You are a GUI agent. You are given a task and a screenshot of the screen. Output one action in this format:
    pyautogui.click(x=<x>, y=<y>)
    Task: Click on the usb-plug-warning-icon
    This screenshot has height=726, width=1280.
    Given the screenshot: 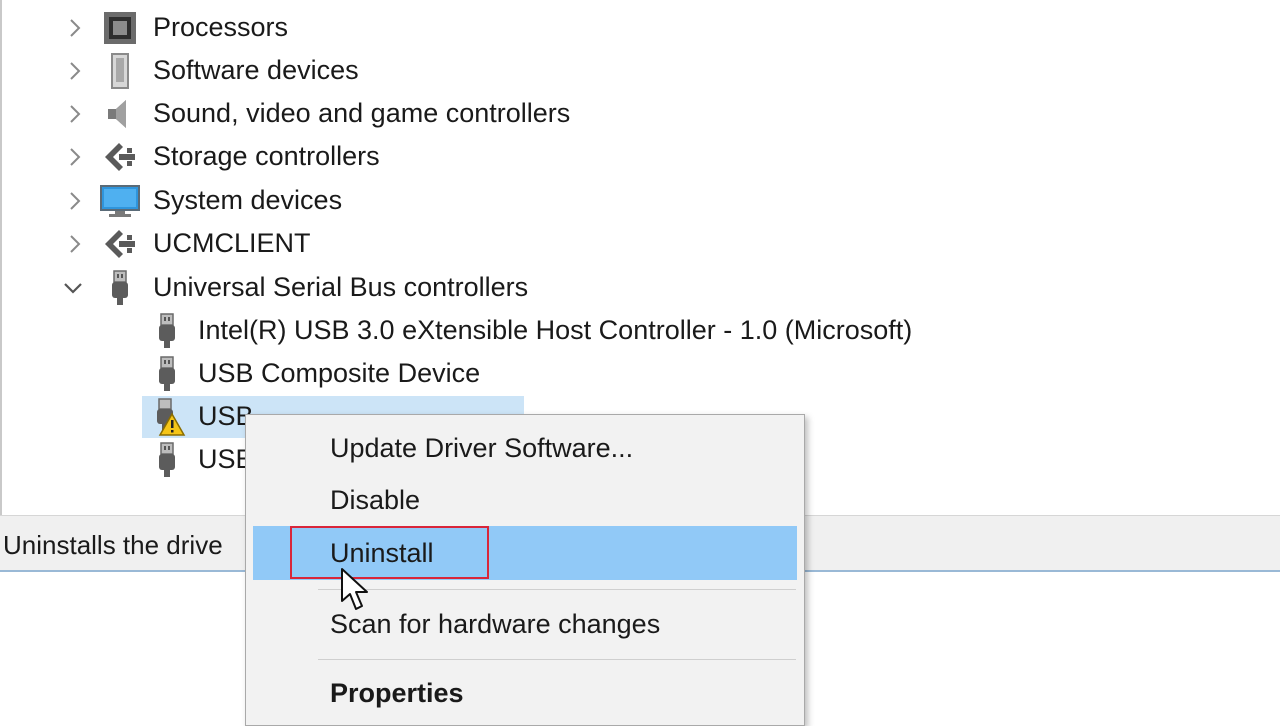 What is the action you would take?
    pyautogui.click(x=170, y=417)
    